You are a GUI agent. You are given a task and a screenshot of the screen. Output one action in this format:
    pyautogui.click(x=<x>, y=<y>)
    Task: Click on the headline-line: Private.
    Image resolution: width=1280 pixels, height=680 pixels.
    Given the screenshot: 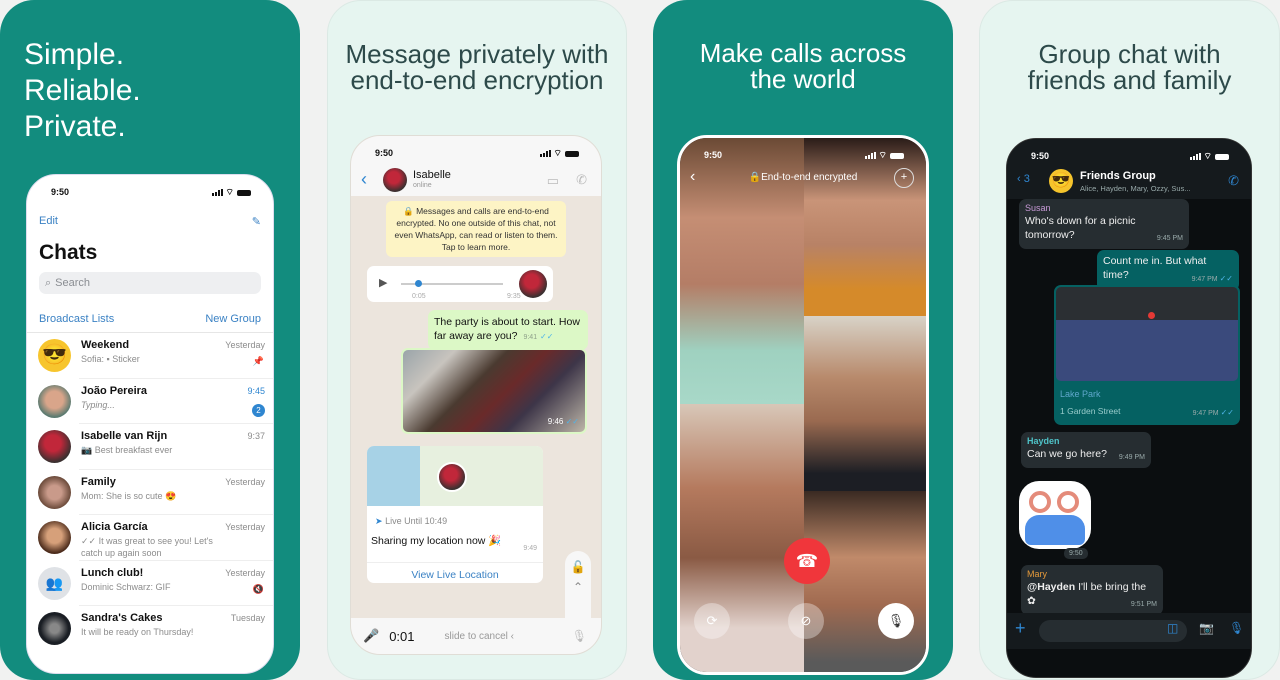 What is the action you would take?
    pyautogui.click(x=75, y=126)
    